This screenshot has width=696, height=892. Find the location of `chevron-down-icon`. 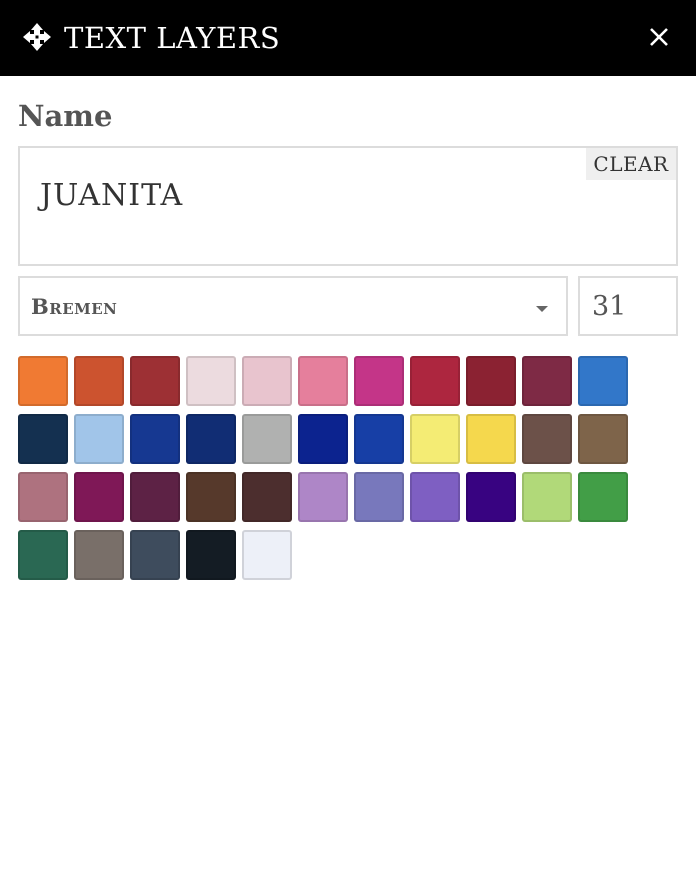

chevron-down-icon is located at coordinates (542, 309).